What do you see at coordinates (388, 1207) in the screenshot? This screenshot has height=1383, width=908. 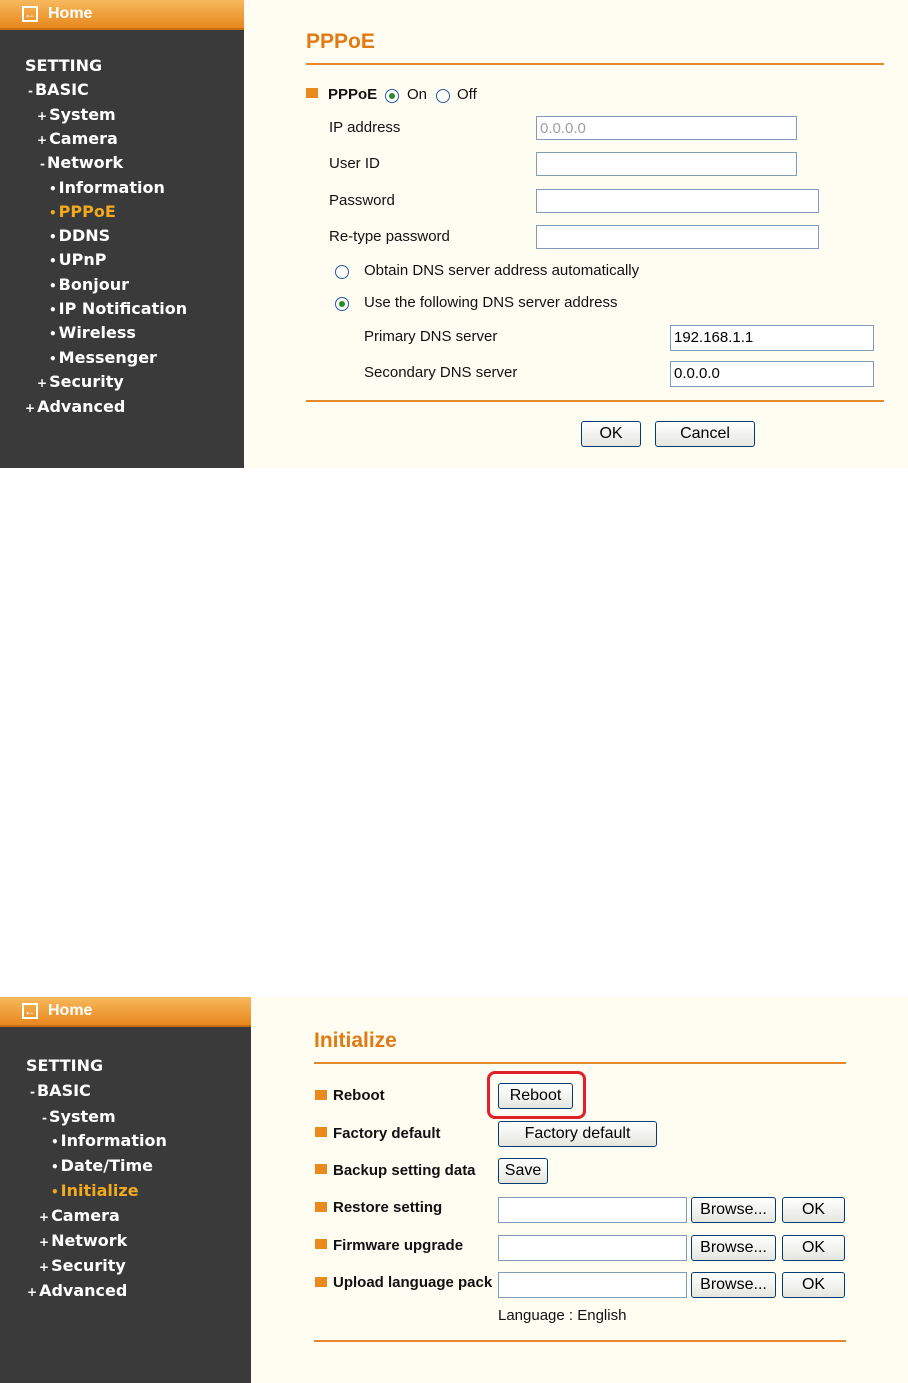 I see `restore-label: Restore setting` at bounding box center [388, 1207].